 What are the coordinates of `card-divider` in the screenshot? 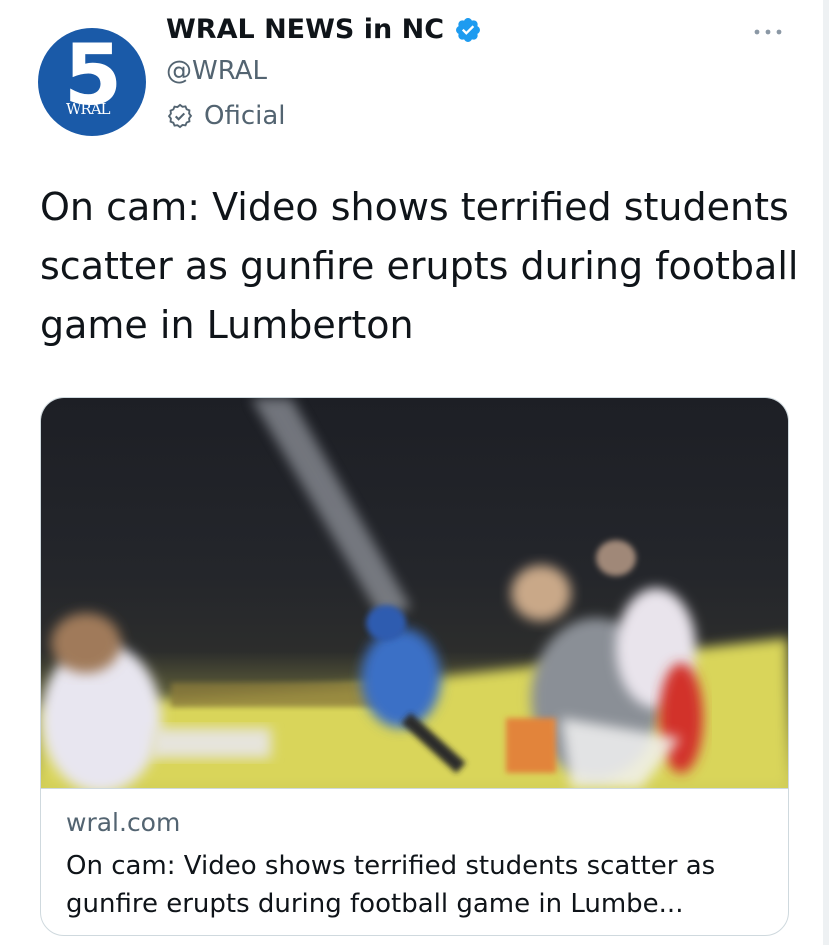 It's located at (414, 788).